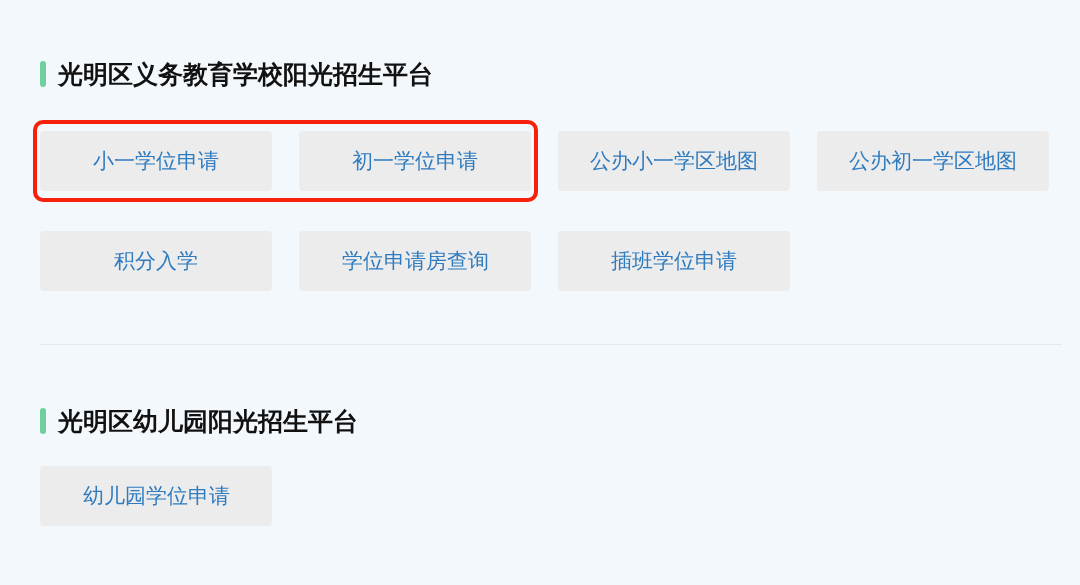 This screenshot has height=585, width=1080. What do you see at coordinates (415, 261) in the screenshot?
I see `link-button: 学位申请房查询` at bounding box center [415, 261].